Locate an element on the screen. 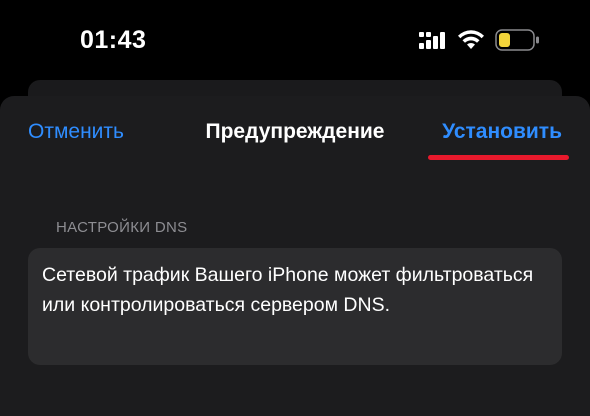 This screenshot has width=590, height=416. status-time: 01:43 is located at coordinates (113, 40).